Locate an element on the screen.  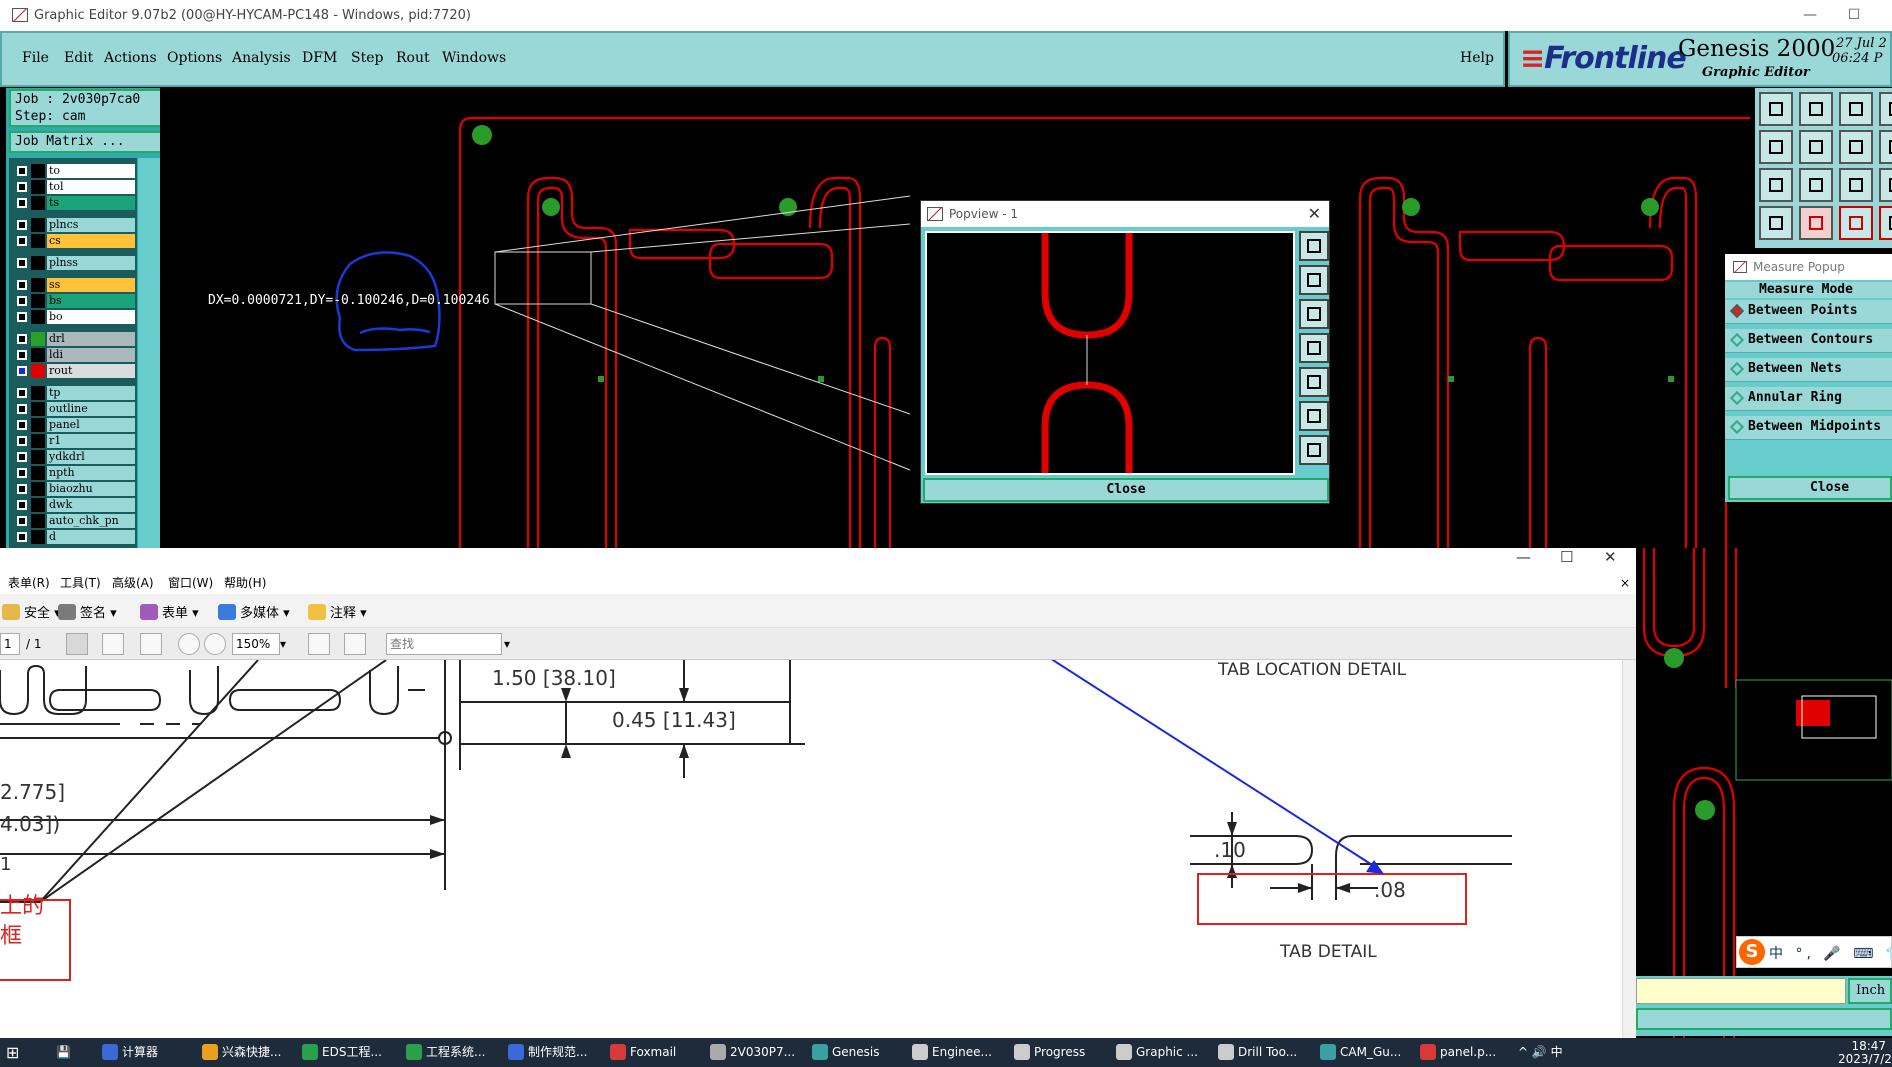
clock: 18:47 2023/7/27 is located at coordinates (1865, 1053).